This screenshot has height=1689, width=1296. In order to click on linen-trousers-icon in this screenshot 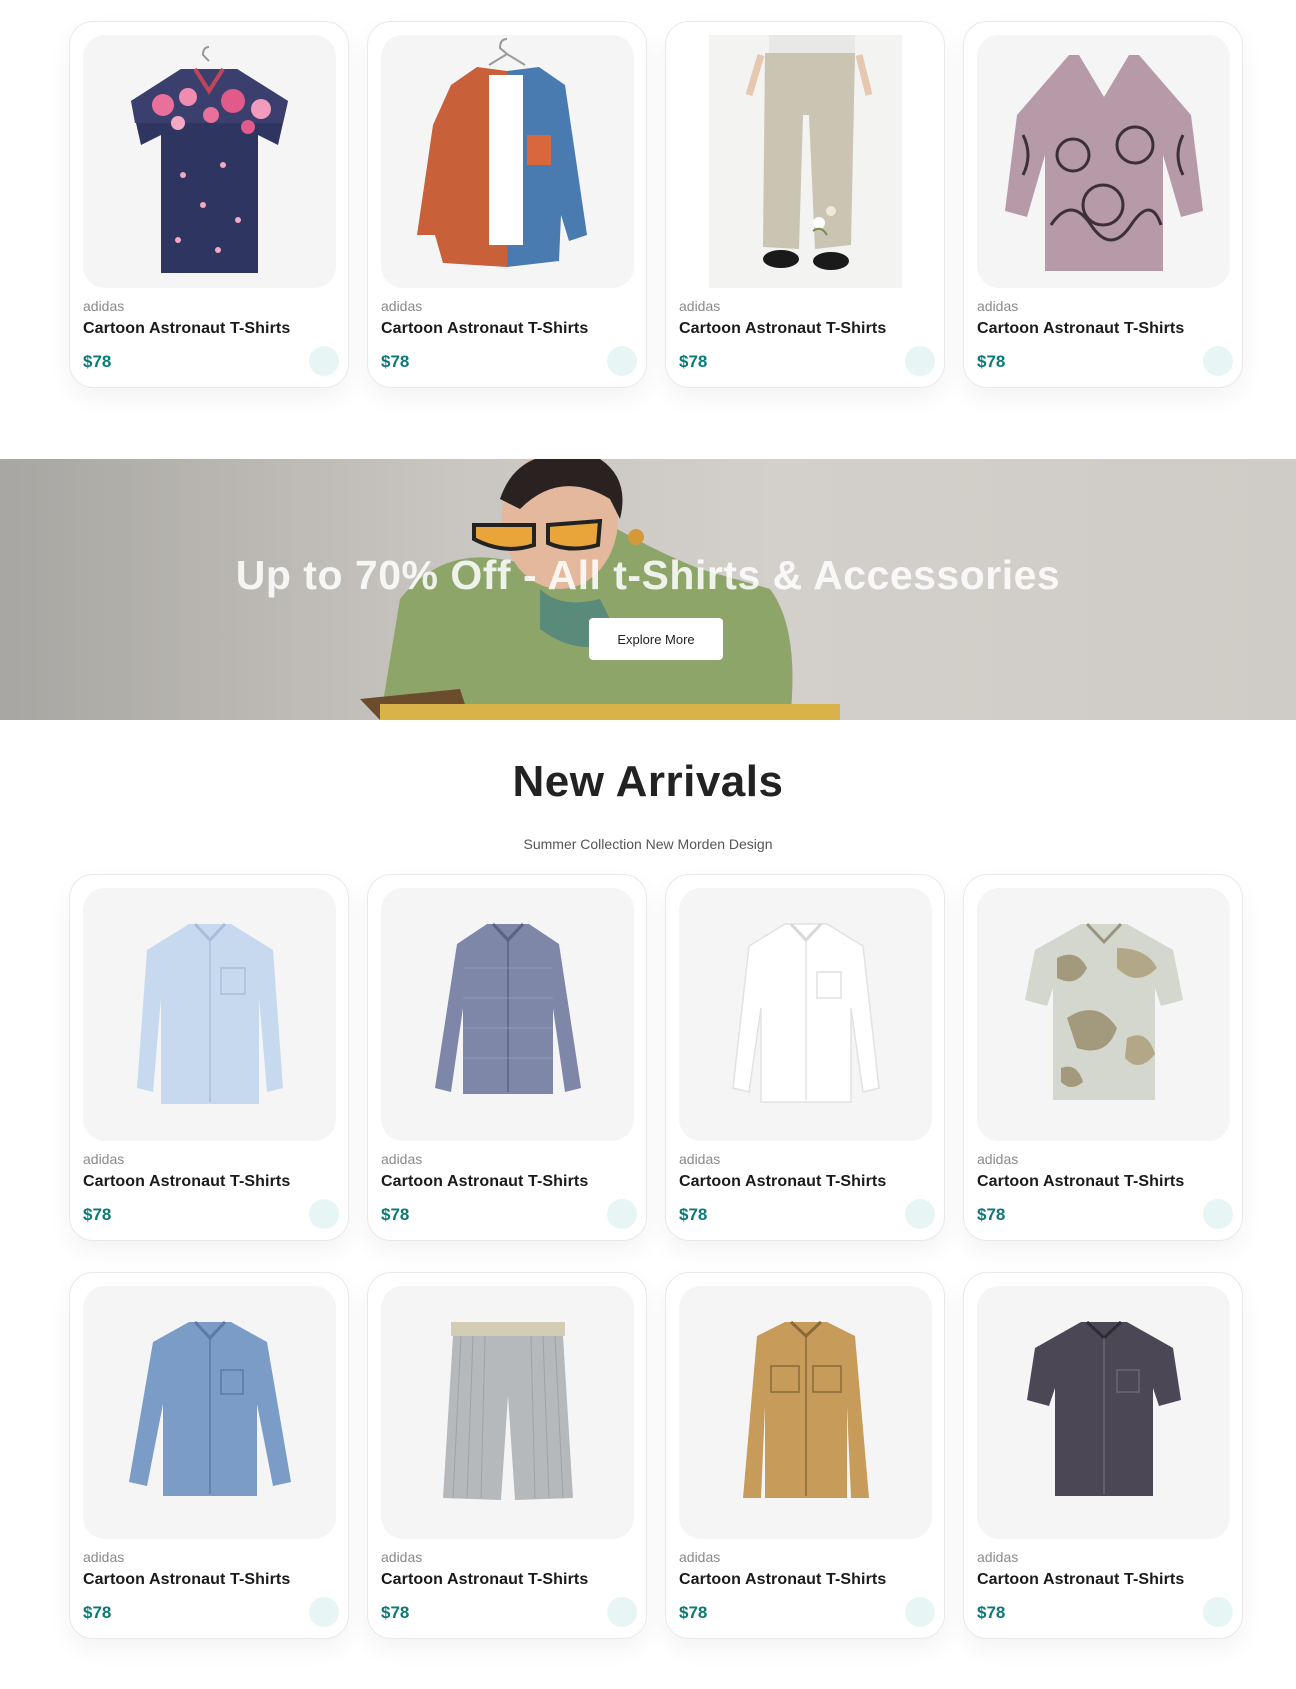, I will do `click(805, 161)`.